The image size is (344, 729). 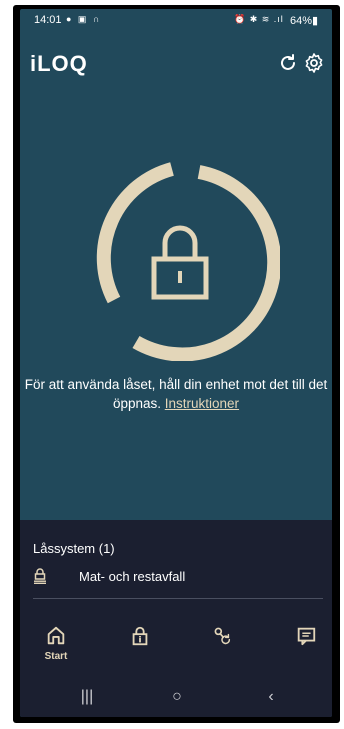 I want to click on lock-system-icon, so click(x=40, y=576).